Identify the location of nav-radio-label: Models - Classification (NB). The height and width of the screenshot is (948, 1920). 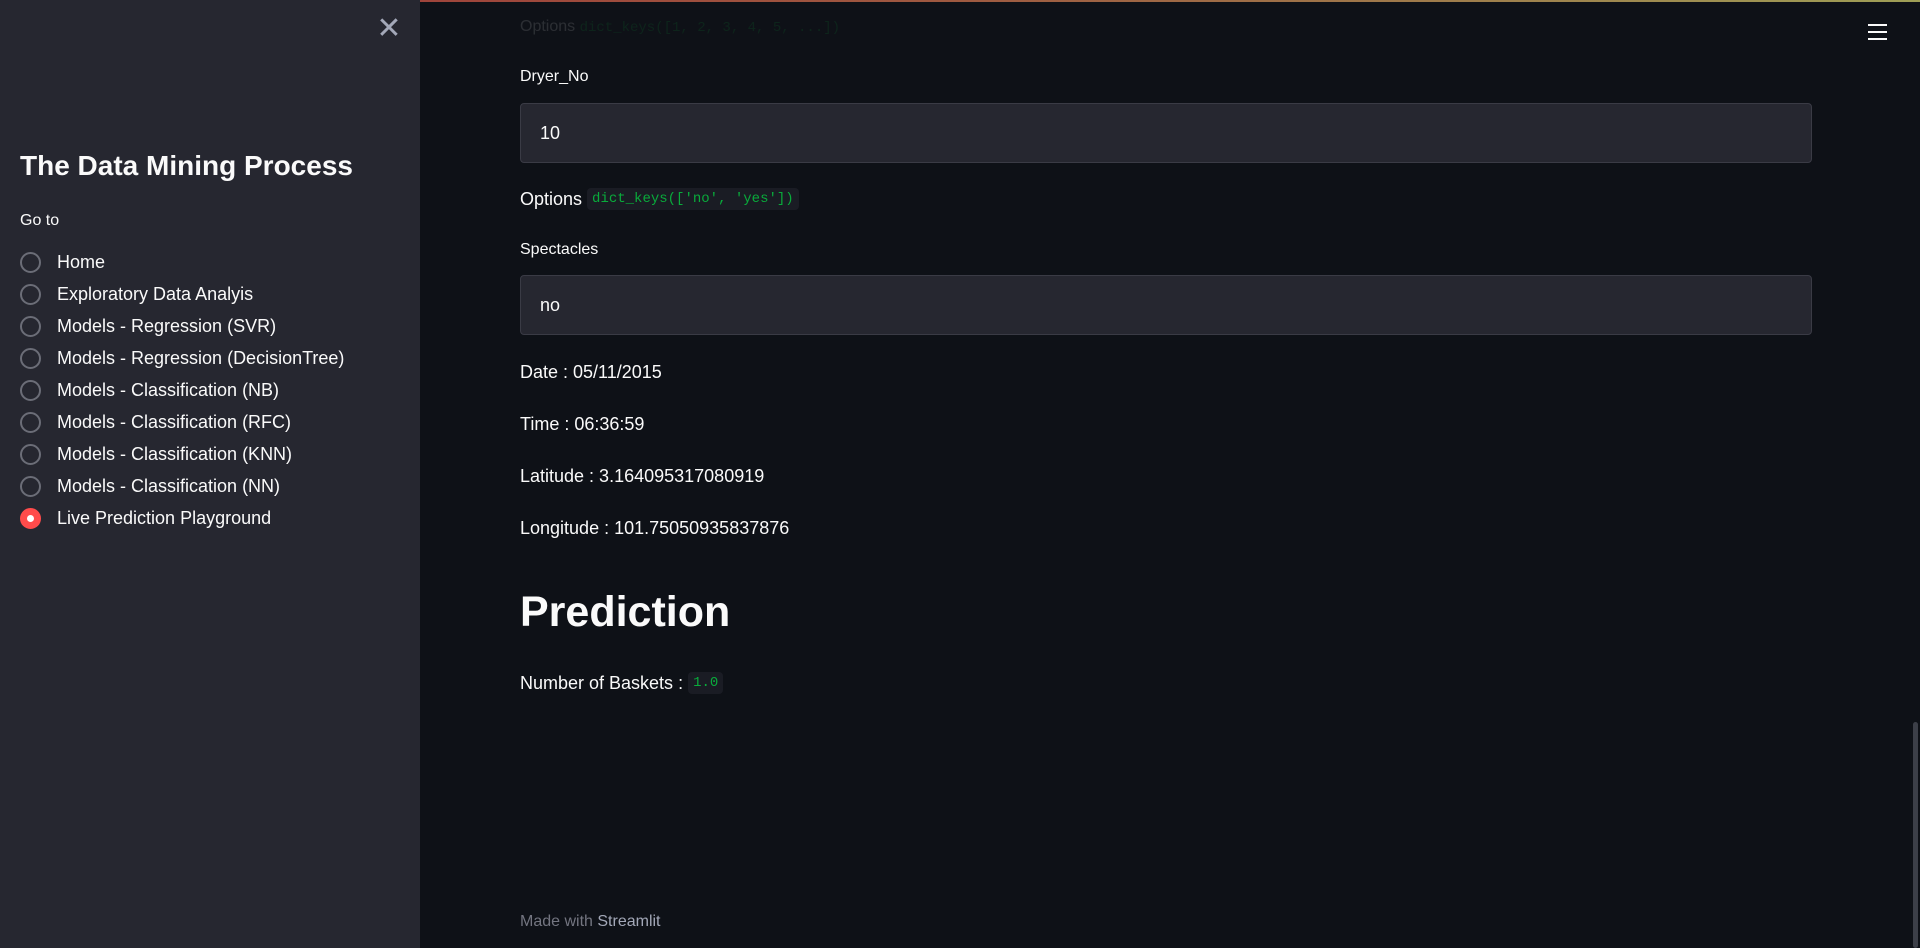
(168, 389).